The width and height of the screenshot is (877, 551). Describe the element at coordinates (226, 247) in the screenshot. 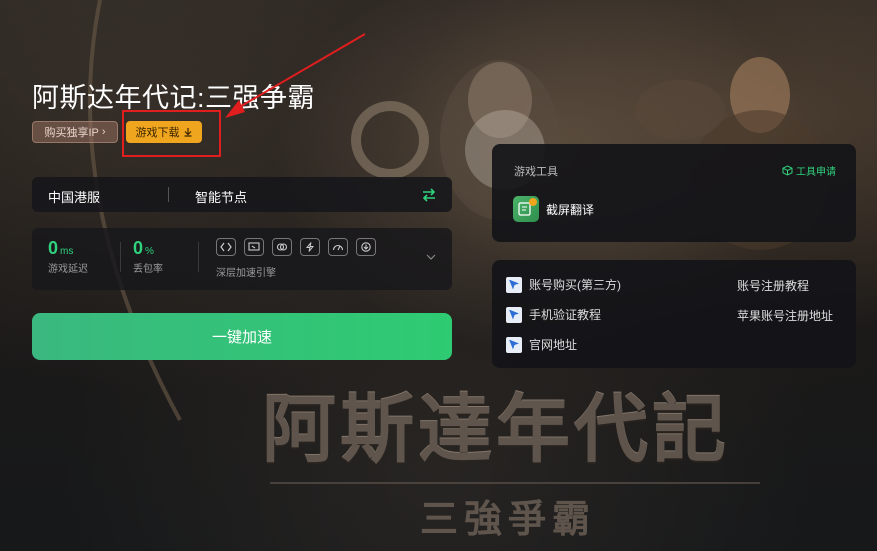

I see `route-icon` at that location.